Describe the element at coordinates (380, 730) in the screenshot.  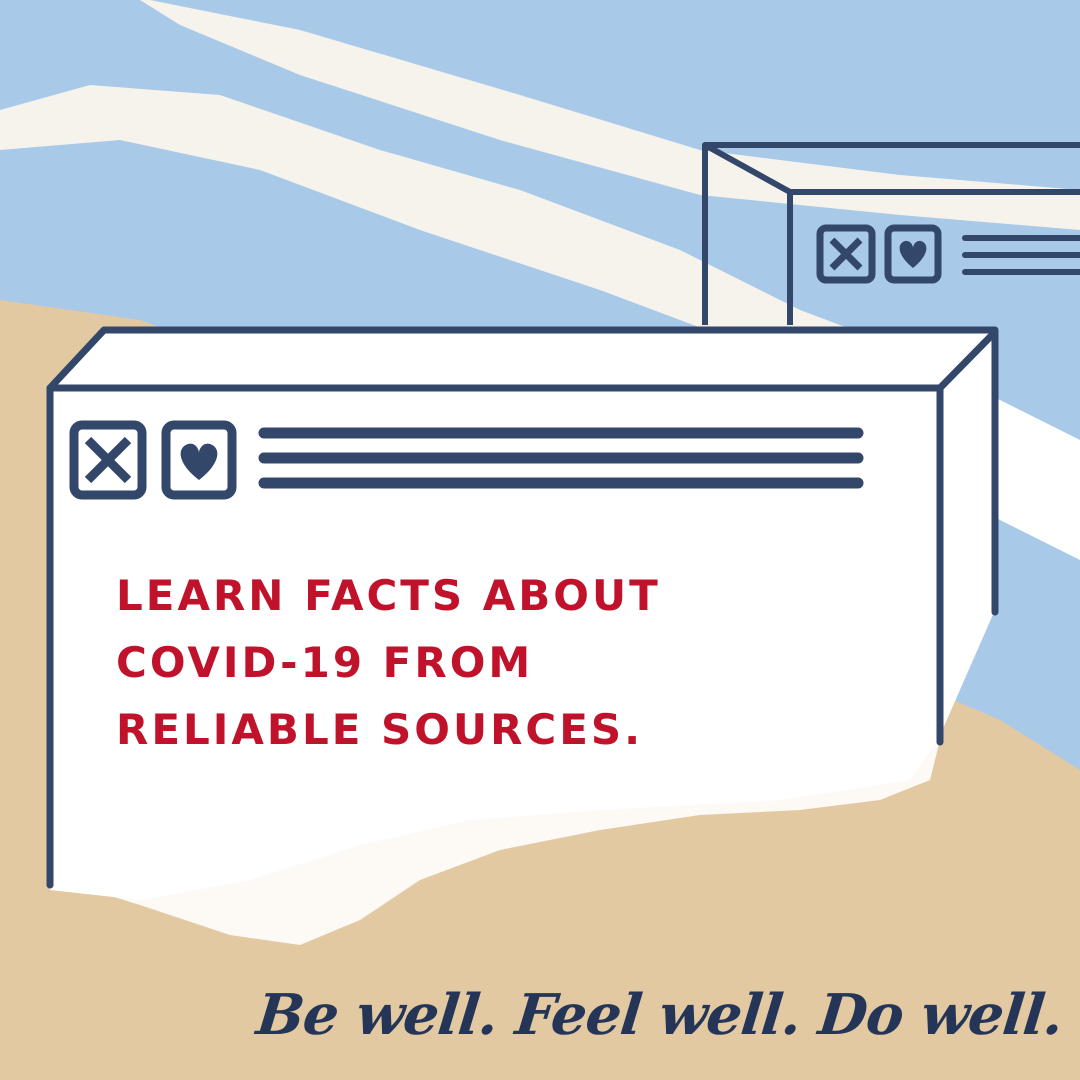
I see `headline-line-3: RELIABLE SOURCES.` at that location.